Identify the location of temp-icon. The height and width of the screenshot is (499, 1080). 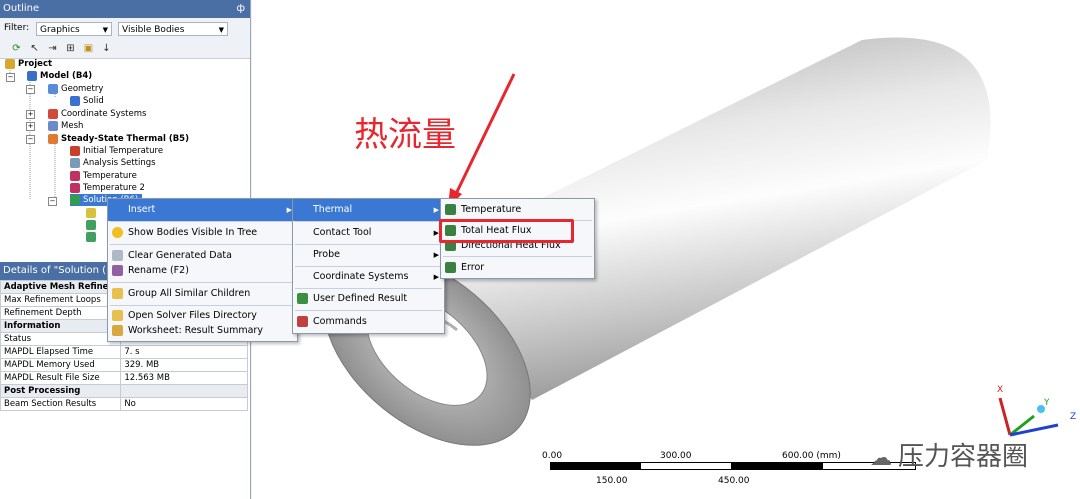
(450, 209).